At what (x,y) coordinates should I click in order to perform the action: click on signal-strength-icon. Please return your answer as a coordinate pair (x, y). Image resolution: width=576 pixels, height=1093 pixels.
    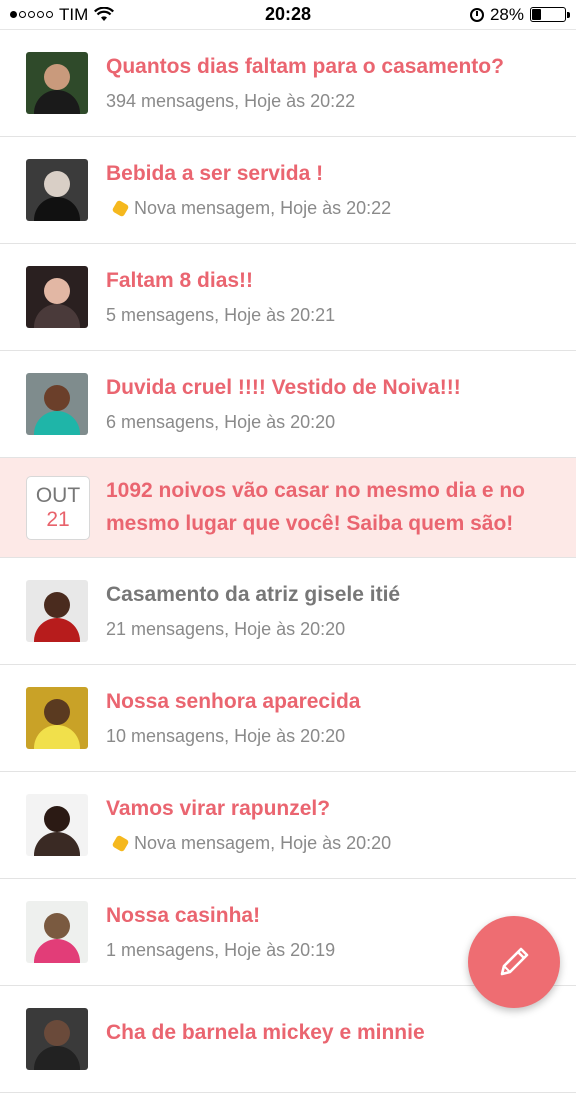
    Looking at the image, I should click on (31, 14).